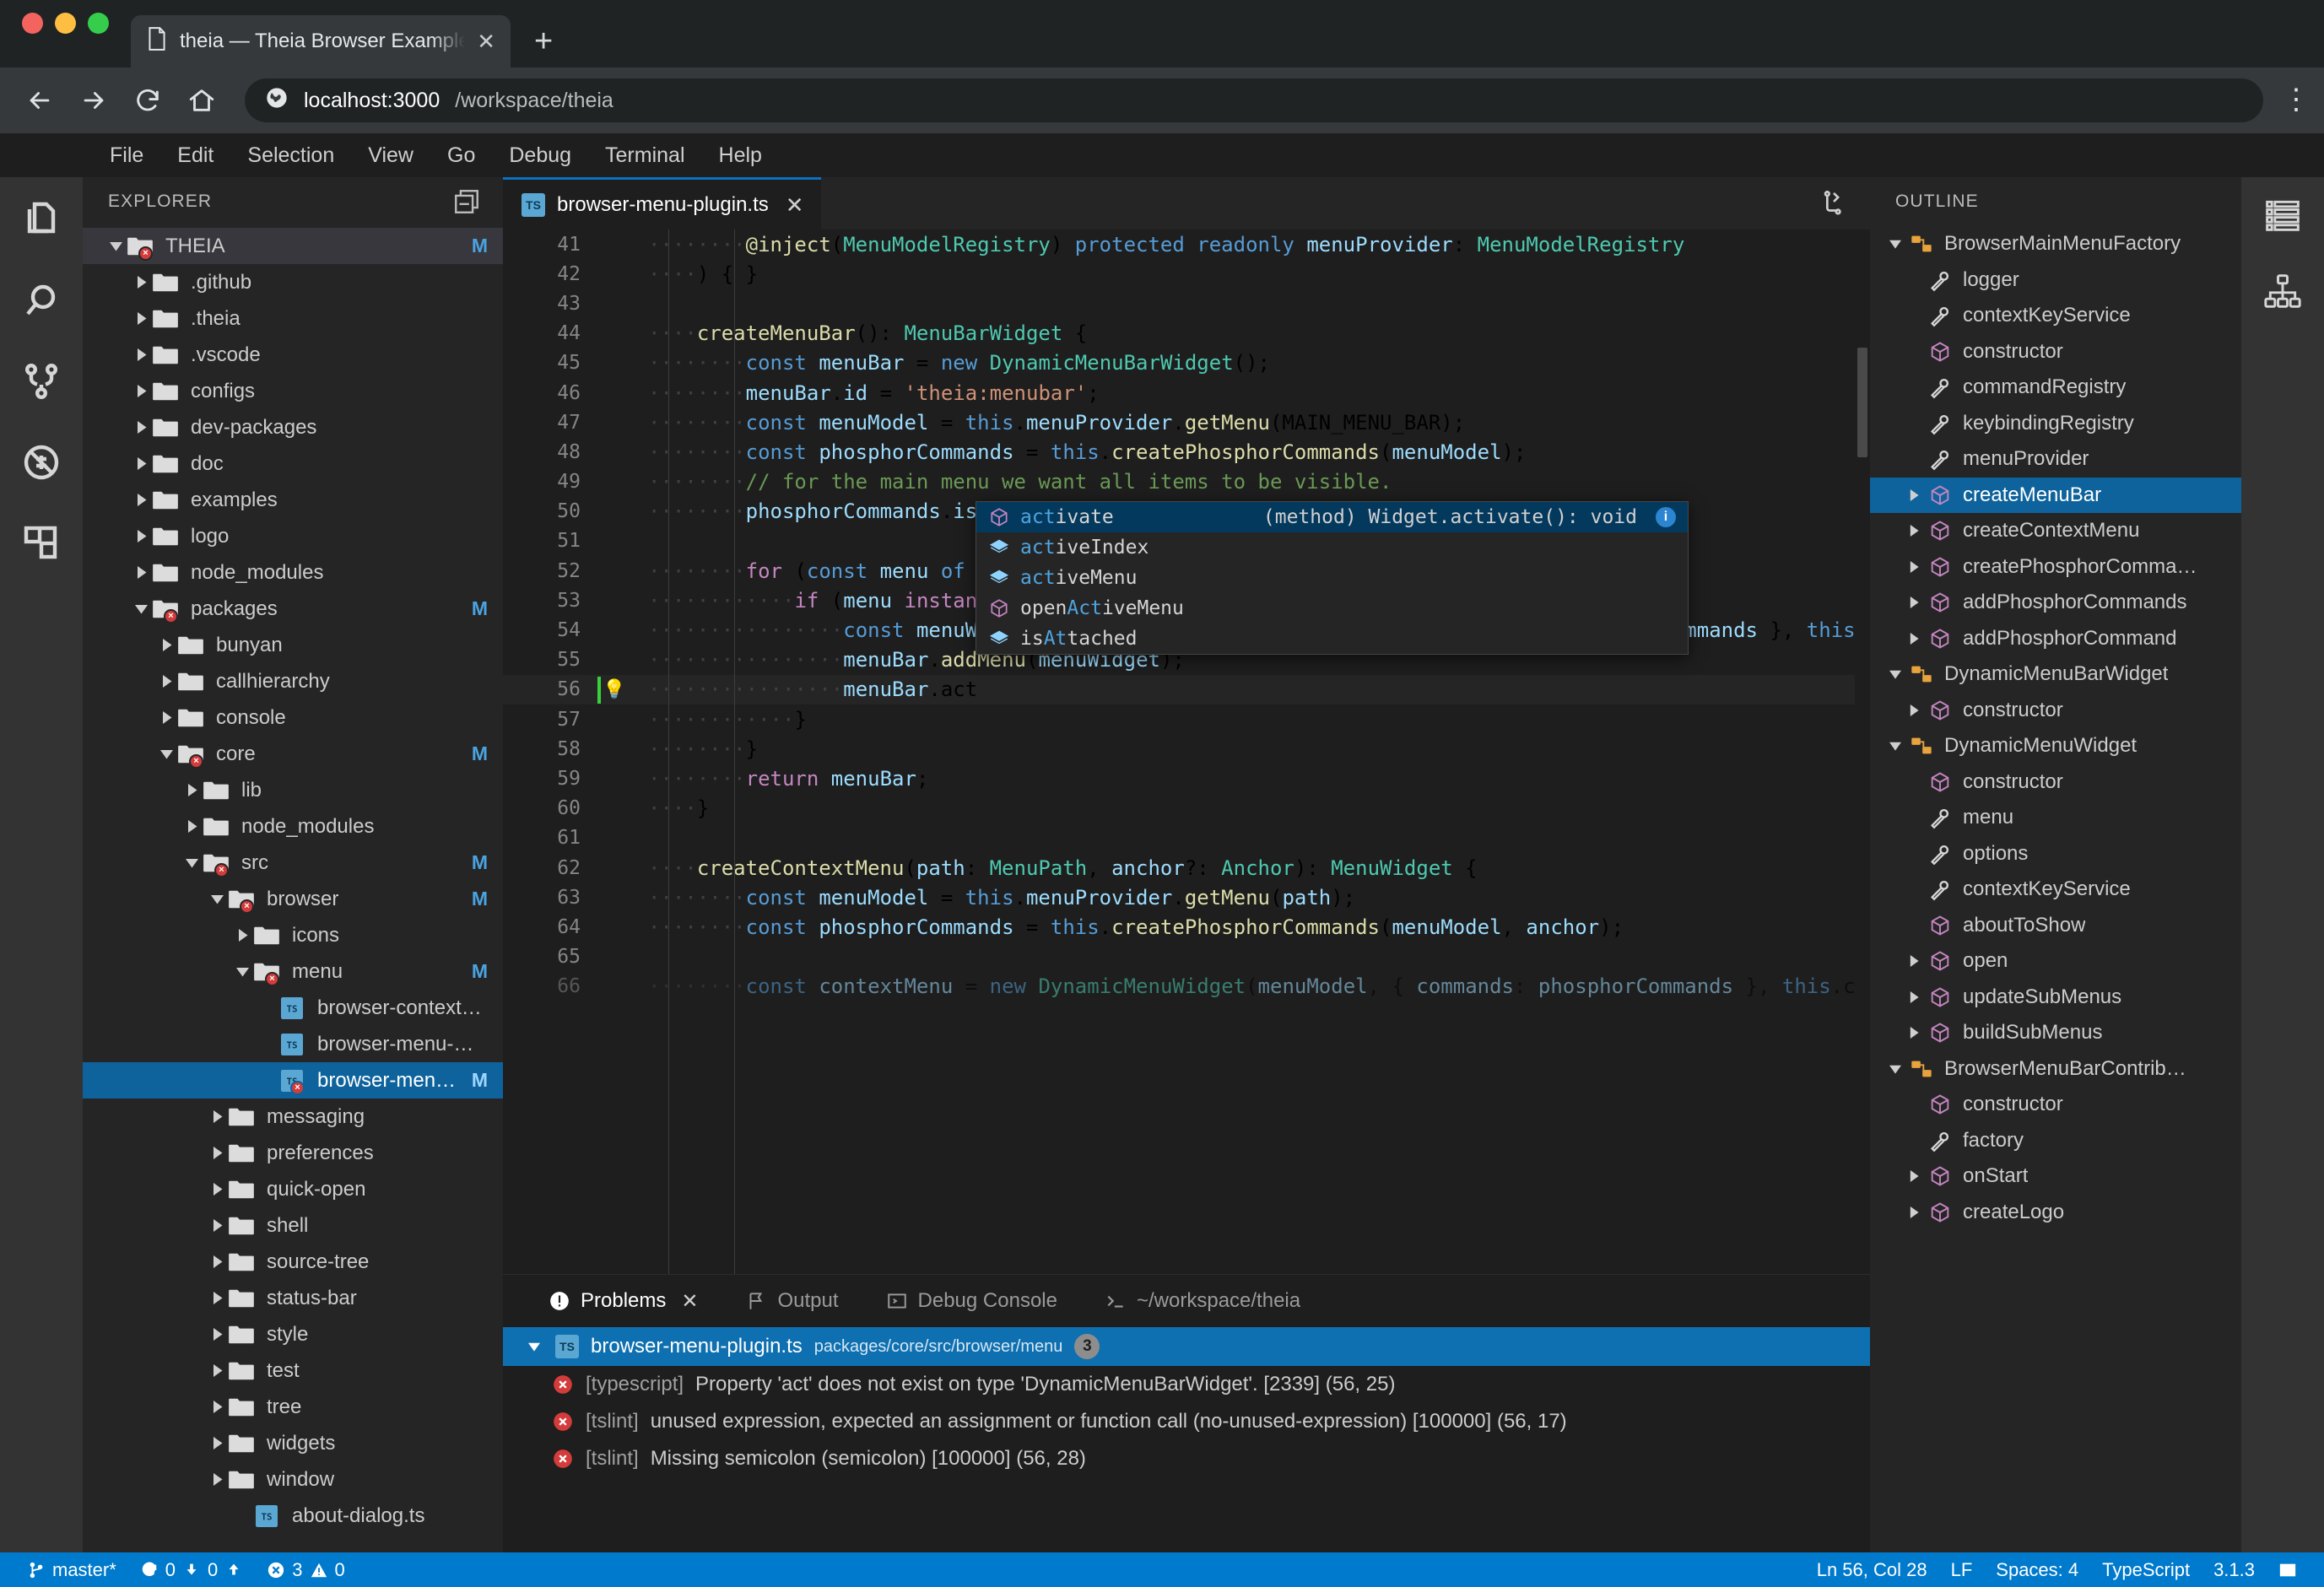 The width and height of the screenshot is (2324, 1587). What do you see at coordinates (293, 1370) in the screenshot?
I see `file-tree-item: test` at bounding box center [293, 1370].